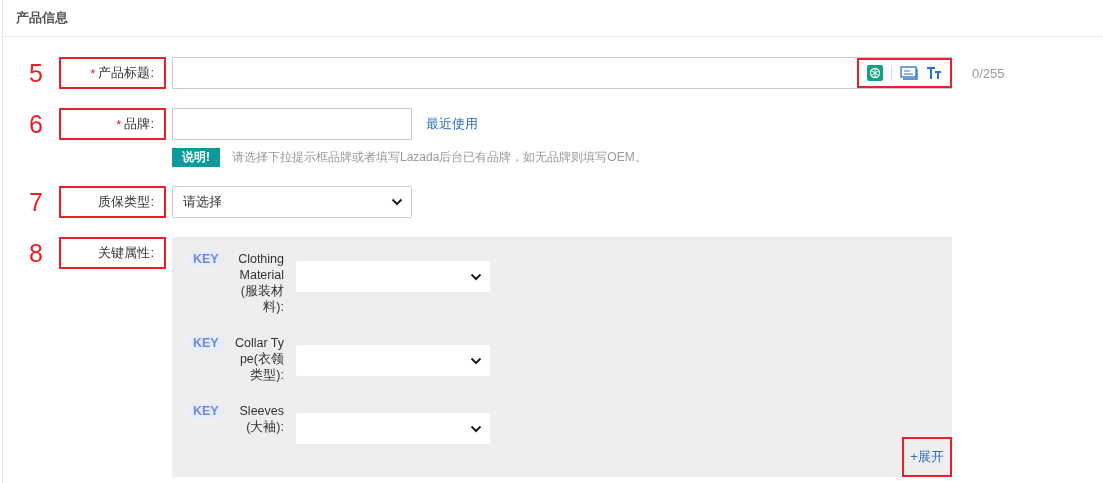 This screenshot has width=1103, height=483. Describe the element at coordinates (452, 124) in the screenshot. I see `recent-link: 最近使用` at that location.